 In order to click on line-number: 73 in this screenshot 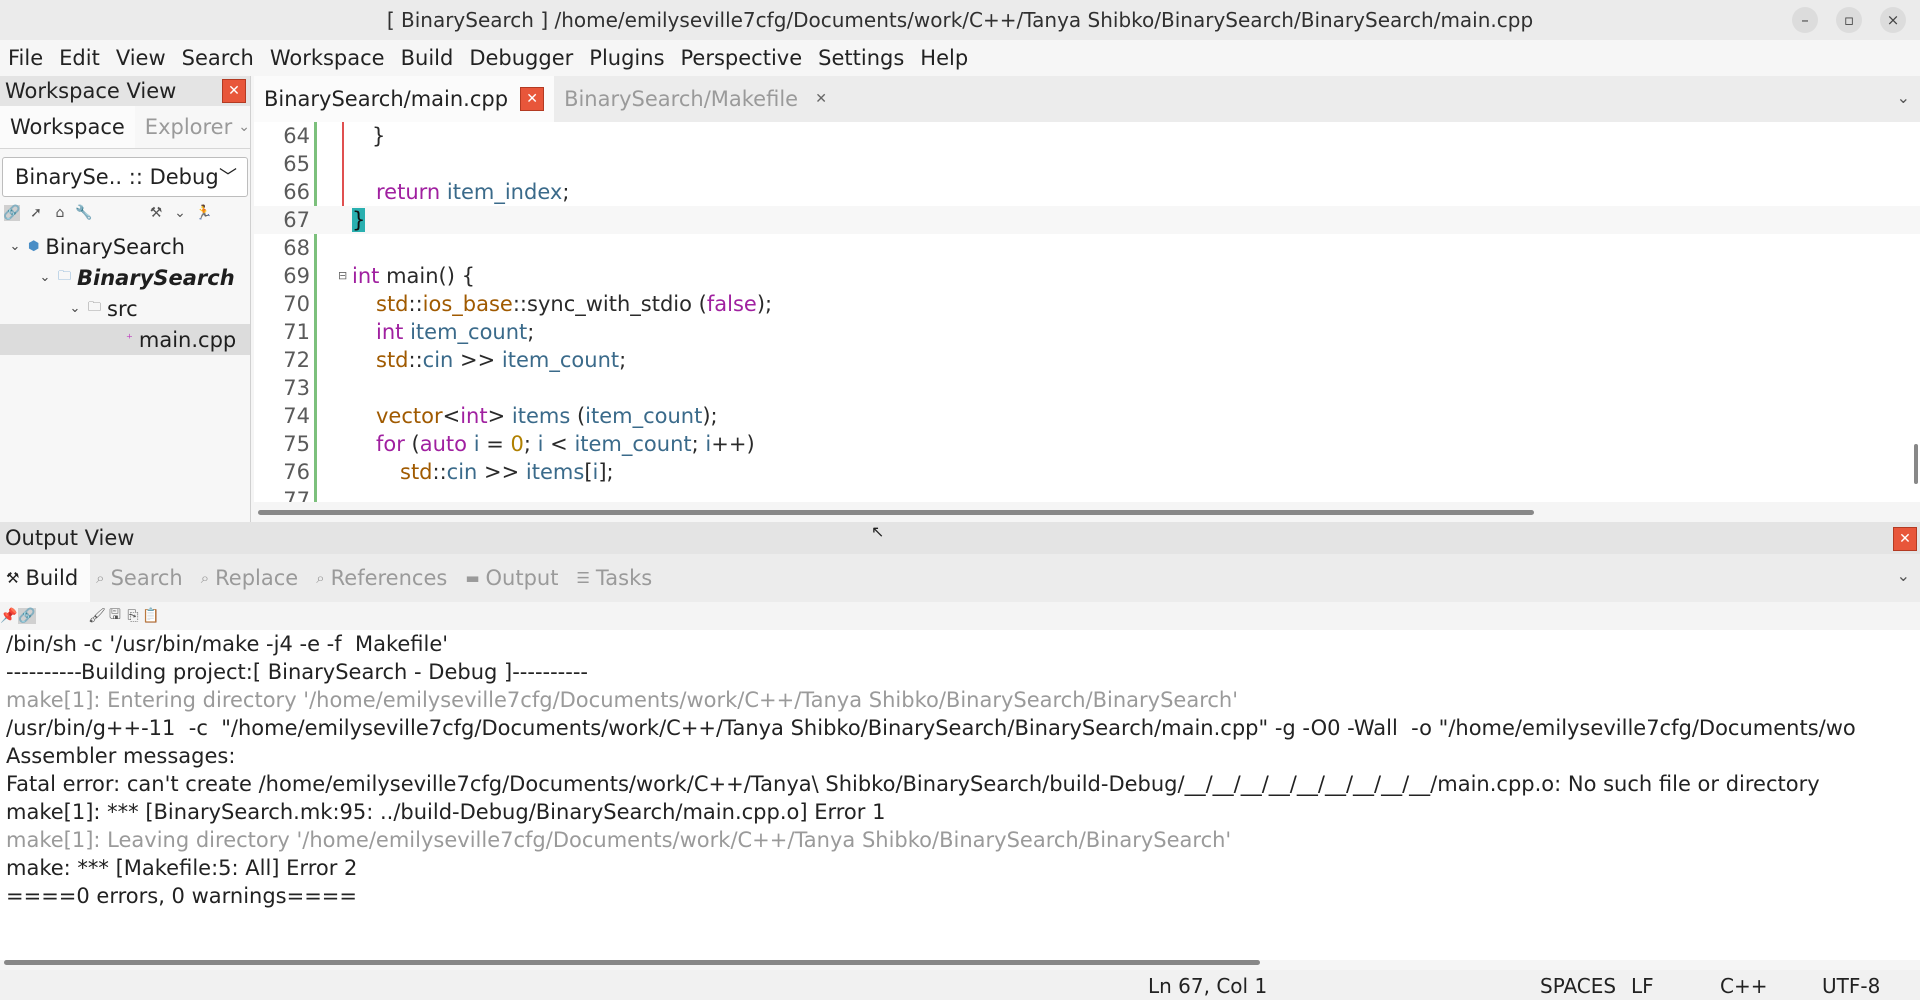, I will do `click(296, 388)`.